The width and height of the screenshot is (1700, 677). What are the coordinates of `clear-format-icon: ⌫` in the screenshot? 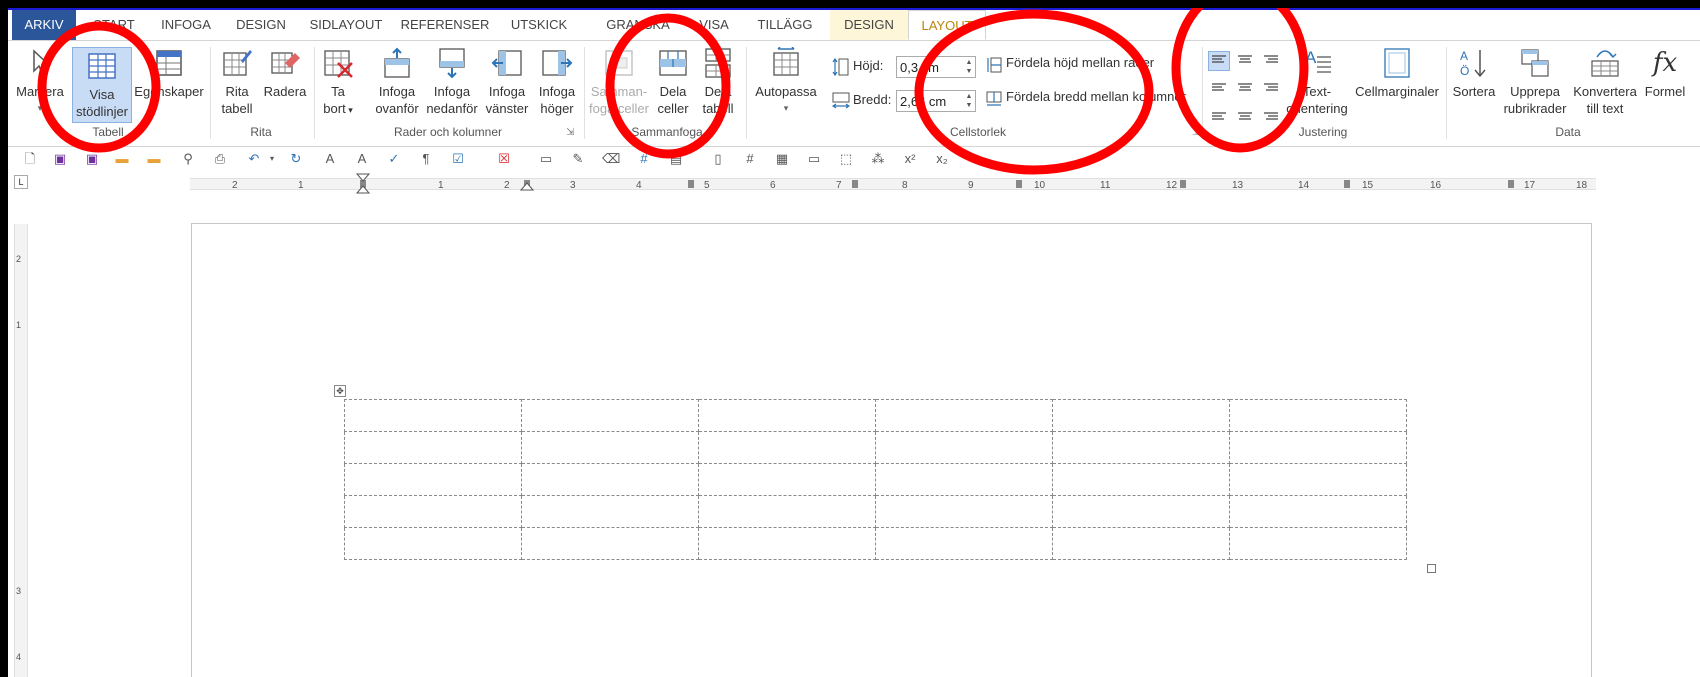 It's located at (611, 159).